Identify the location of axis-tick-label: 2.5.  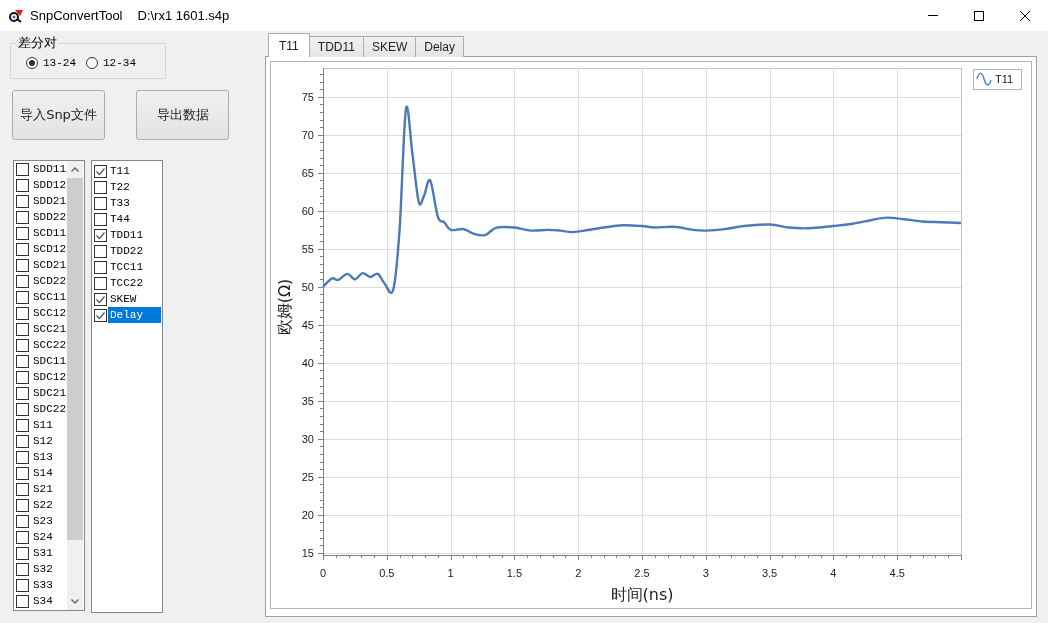
(642, 573).